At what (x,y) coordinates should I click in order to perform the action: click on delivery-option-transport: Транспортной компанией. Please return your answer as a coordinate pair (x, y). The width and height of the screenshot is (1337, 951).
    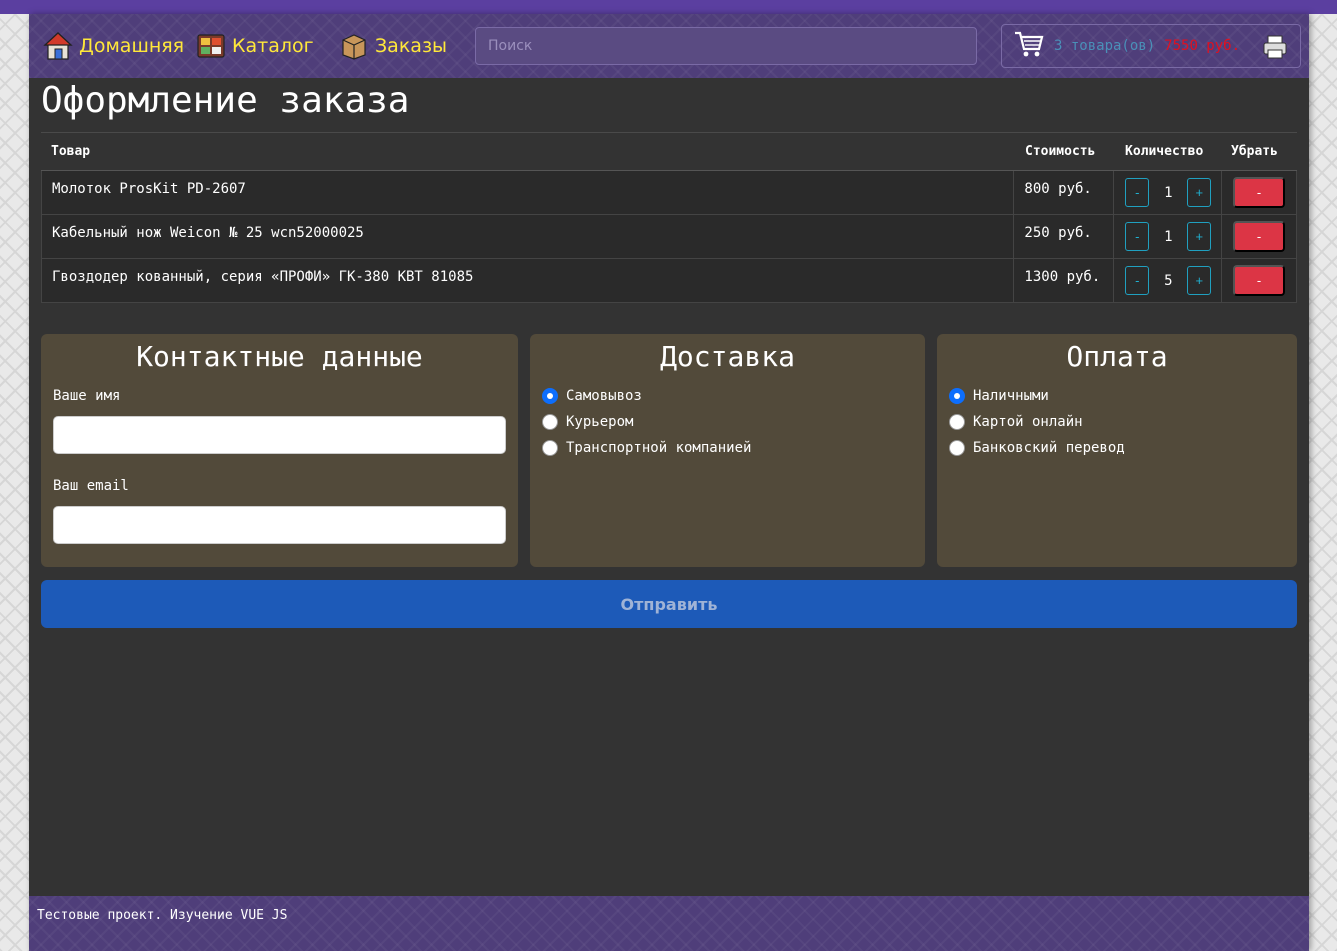
    Looking at the image, I should click on (646, 448).